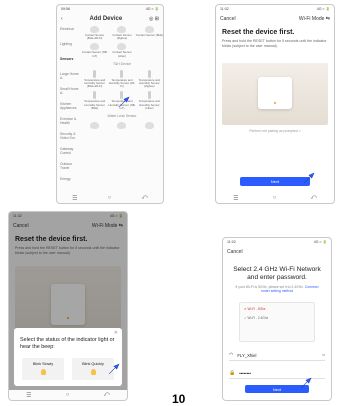  I want to click on category-energy: Energy, so click(70, 184).